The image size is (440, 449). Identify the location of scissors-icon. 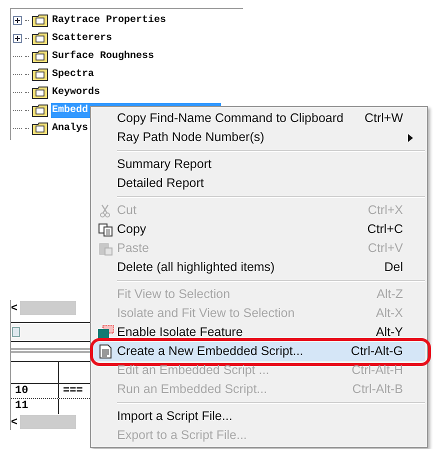
(105, 211).